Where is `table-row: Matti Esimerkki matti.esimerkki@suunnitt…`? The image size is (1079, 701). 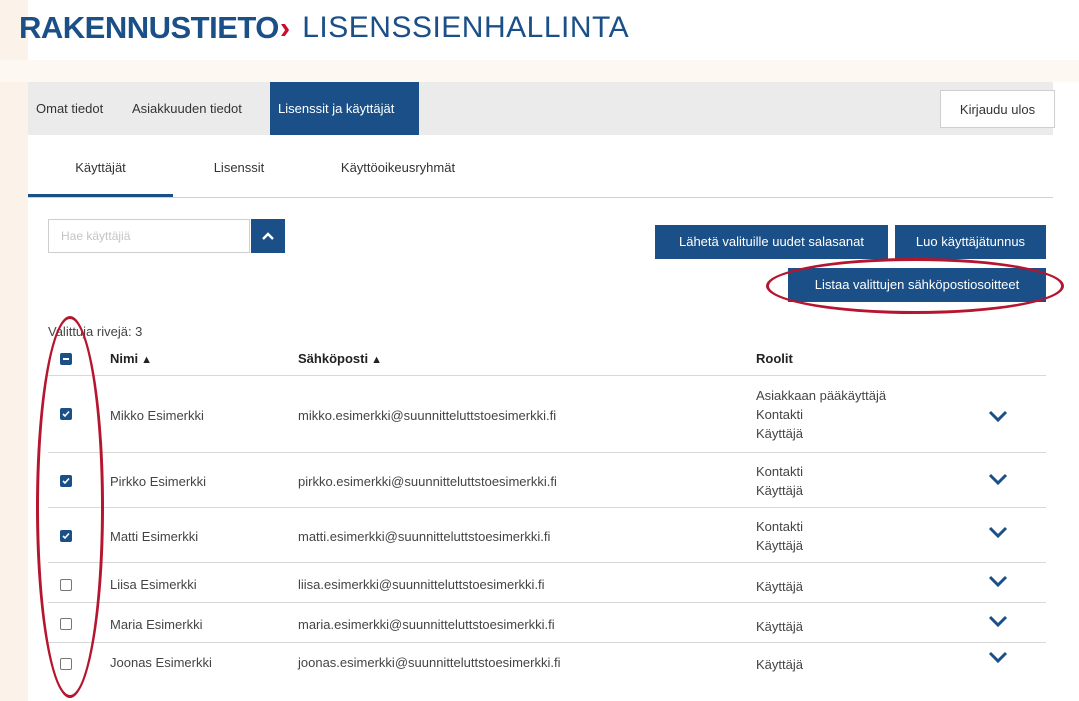
table-row: Matti Esimerkki matti.esimerkki@suunnitt… is located at coordinates (547, 535).